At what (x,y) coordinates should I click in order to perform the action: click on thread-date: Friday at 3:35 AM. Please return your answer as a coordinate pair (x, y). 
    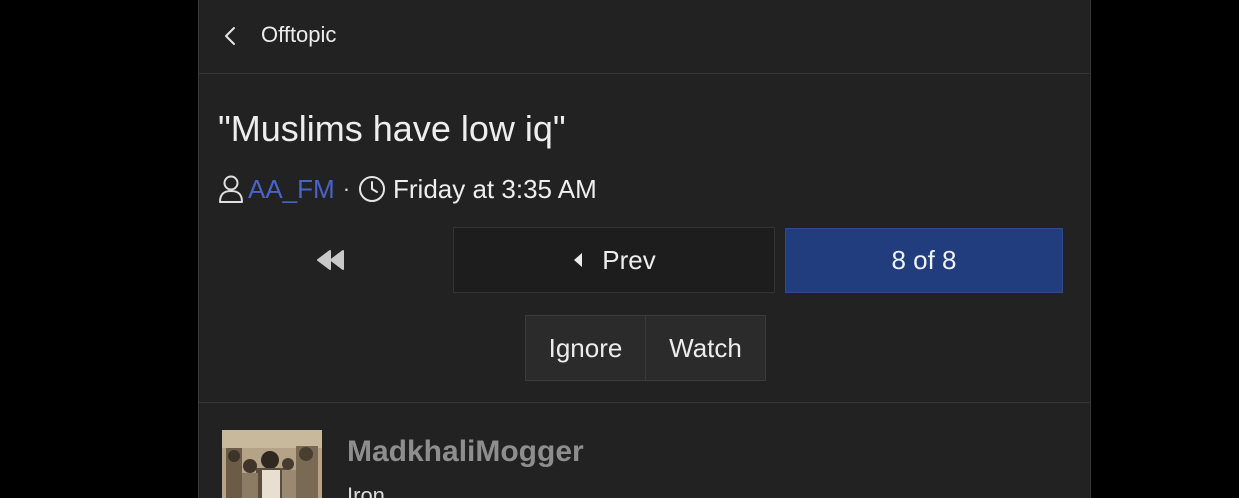
    Looking at the image, I should click on (495, 188).